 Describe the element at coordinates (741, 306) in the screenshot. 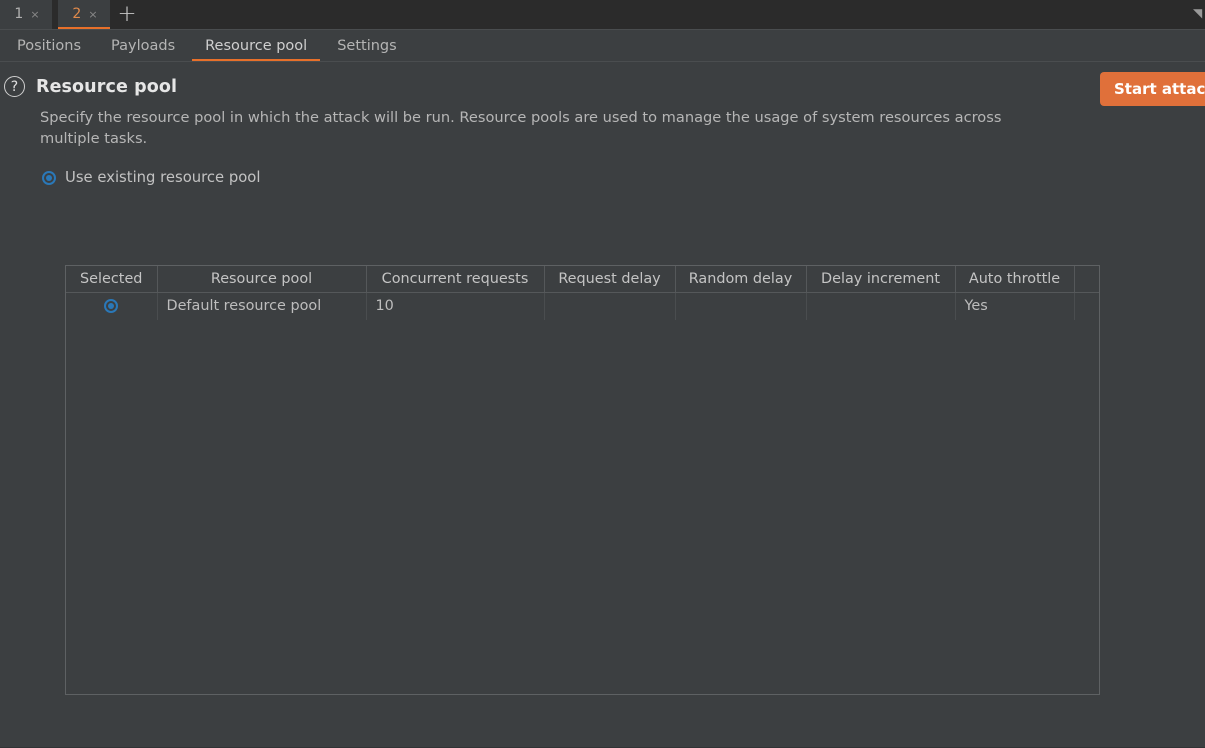

I see `cell-random-delay` at that location.